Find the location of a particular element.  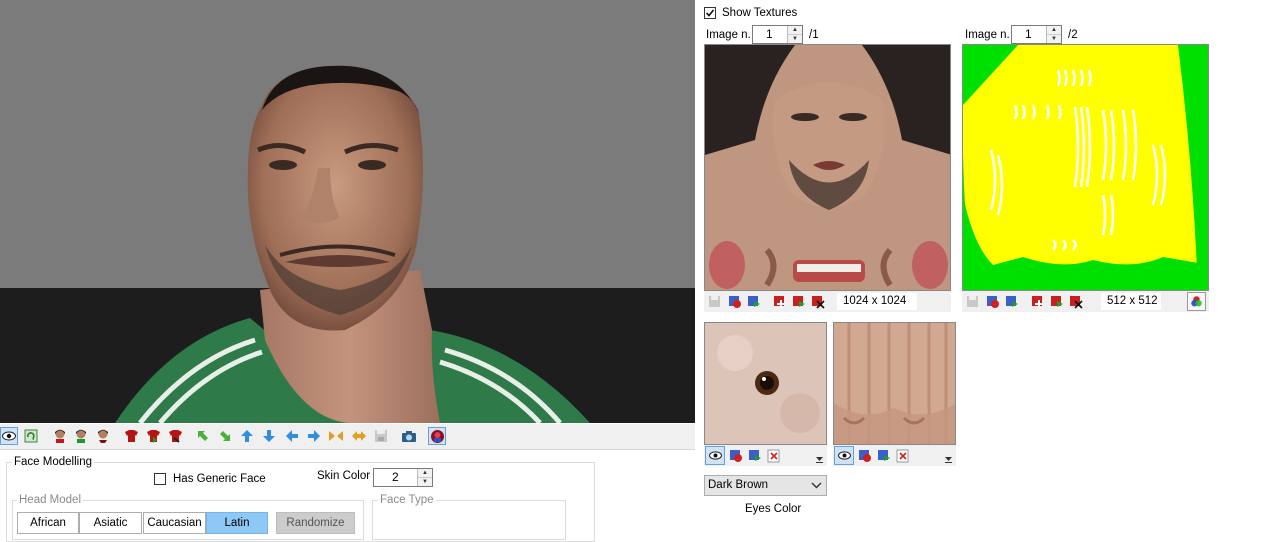

arrow-upleft-icon is located at coordinates (203, 436).